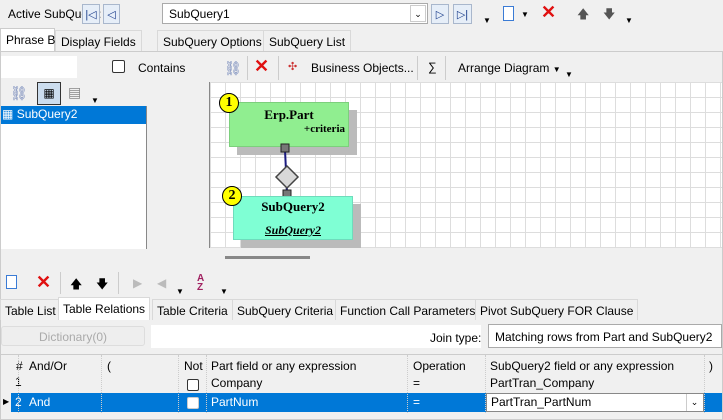 The width and height of the screenshot is (723, 420). Describe the element at coordinates (98, 40) in the screenshot. I see `tab-display-fields: Display Fields` at that location.